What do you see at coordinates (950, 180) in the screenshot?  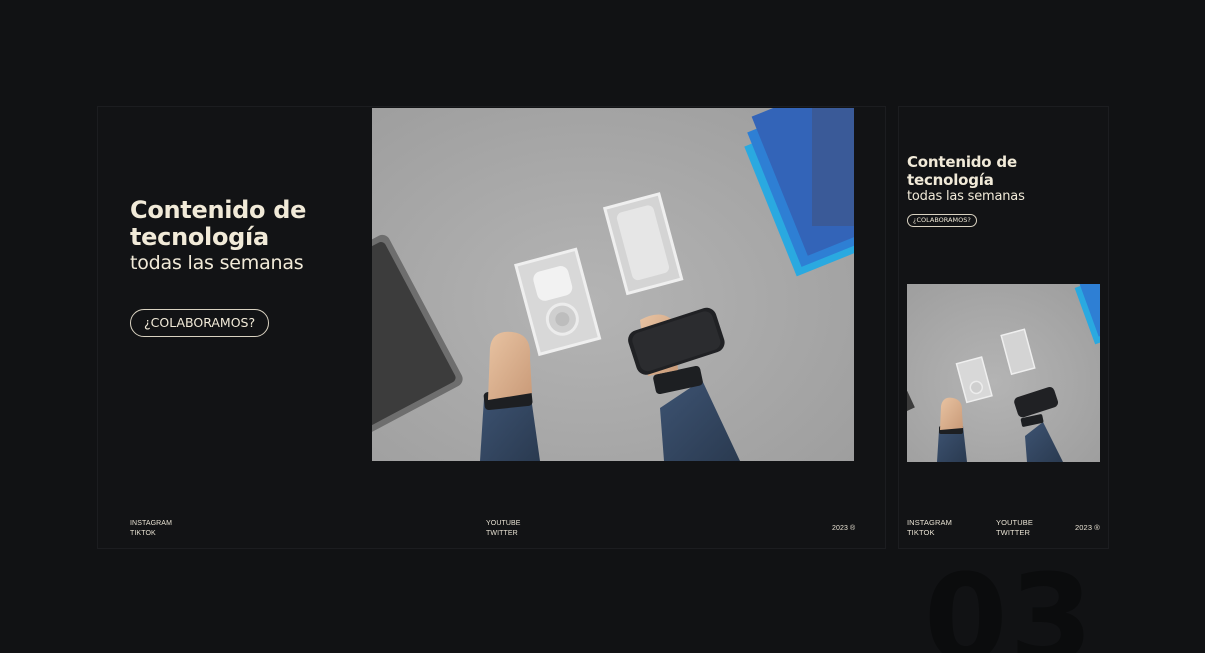 I see `headline-mobile-line-2: tecnología` at bounding box center [950, 180].